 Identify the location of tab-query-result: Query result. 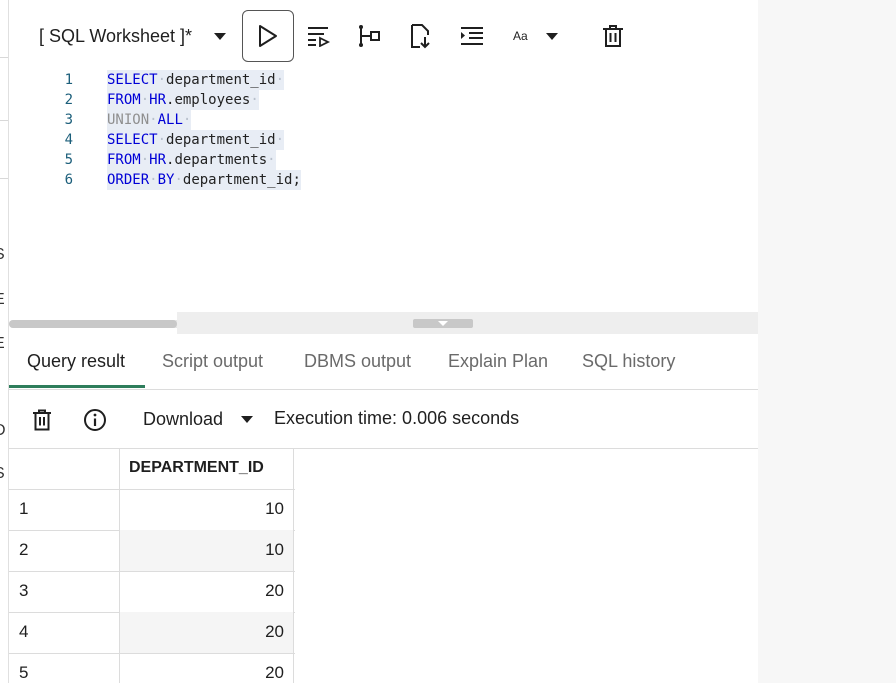
(76, 362).